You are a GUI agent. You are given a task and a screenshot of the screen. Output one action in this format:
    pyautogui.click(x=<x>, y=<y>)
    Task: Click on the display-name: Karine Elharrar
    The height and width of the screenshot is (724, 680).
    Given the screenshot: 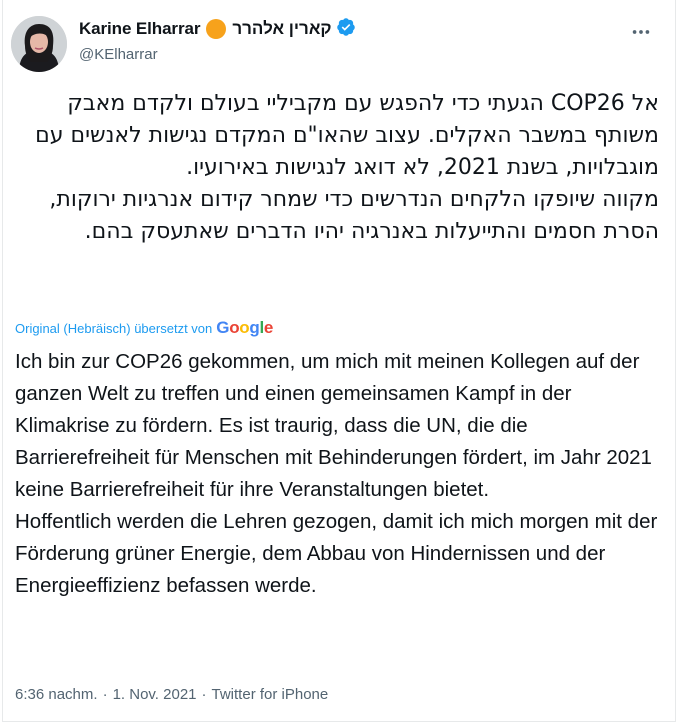 What is the action you would take?
    pyautogui.click(x=139, y=29)
    